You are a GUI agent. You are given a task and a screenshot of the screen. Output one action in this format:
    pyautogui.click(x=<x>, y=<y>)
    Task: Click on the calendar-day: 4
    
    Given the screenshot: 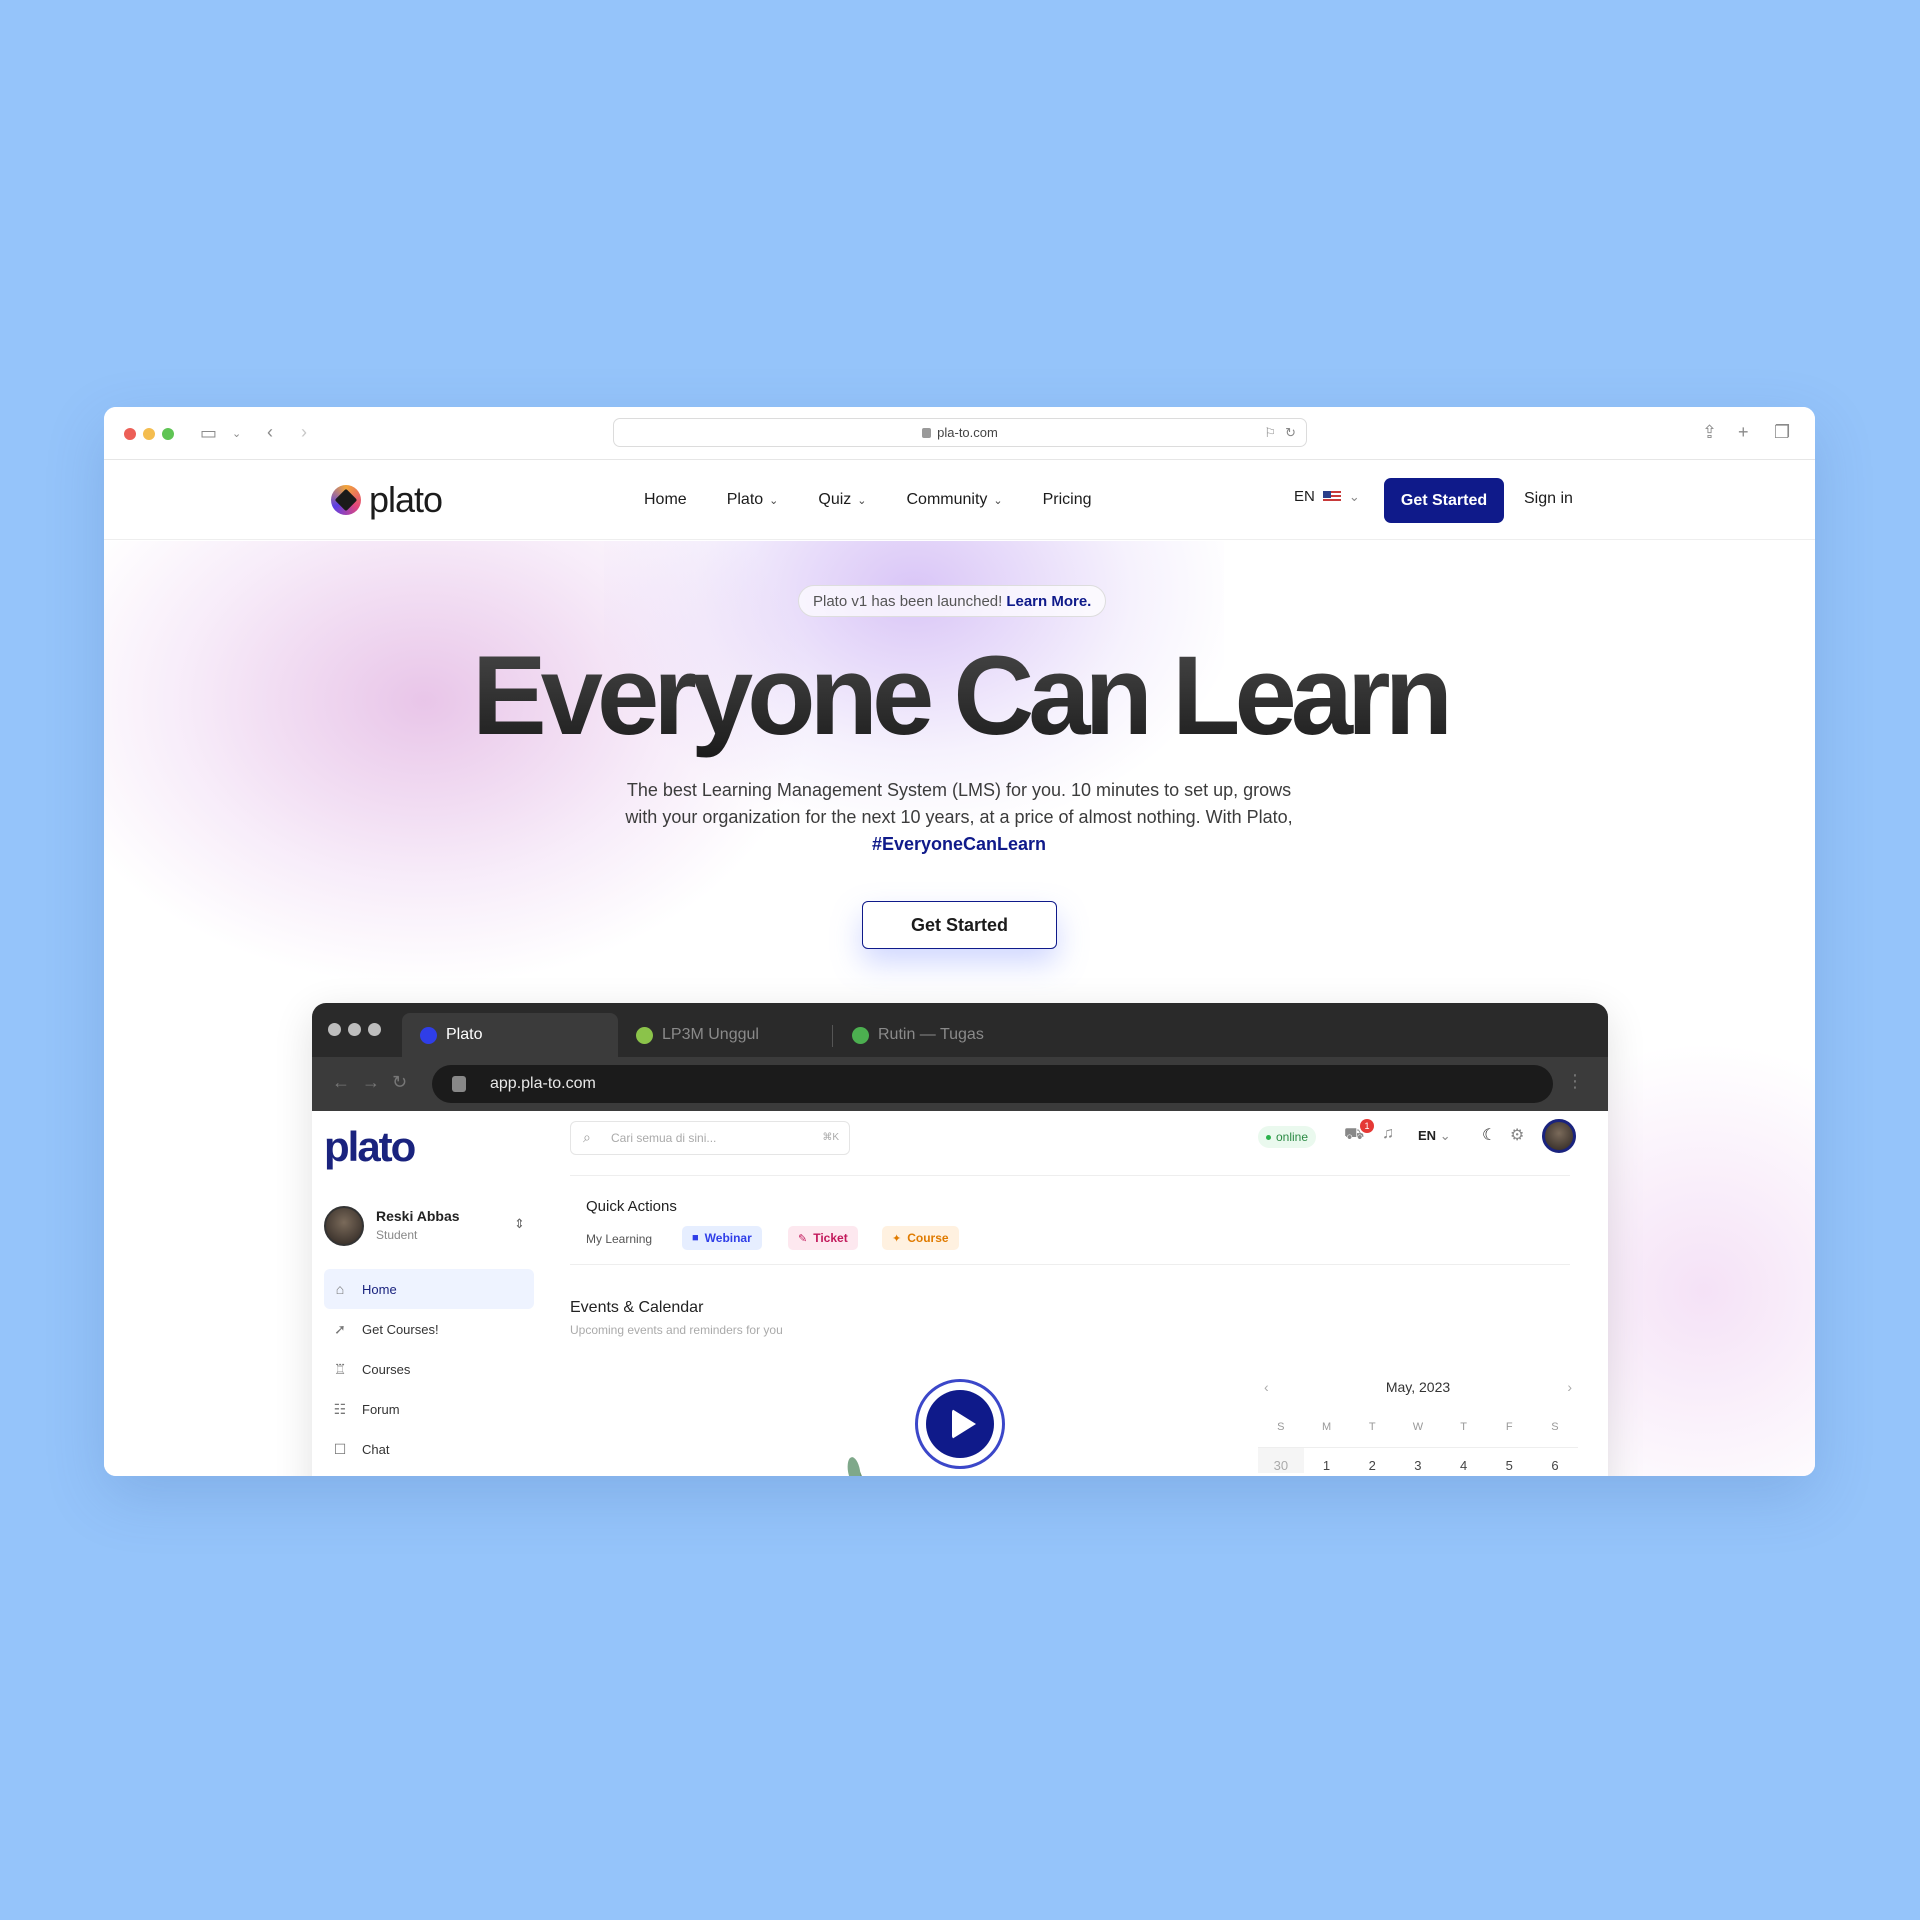 What is the action you would take?
    pyautogui.click(x=1463, y=1460)
    